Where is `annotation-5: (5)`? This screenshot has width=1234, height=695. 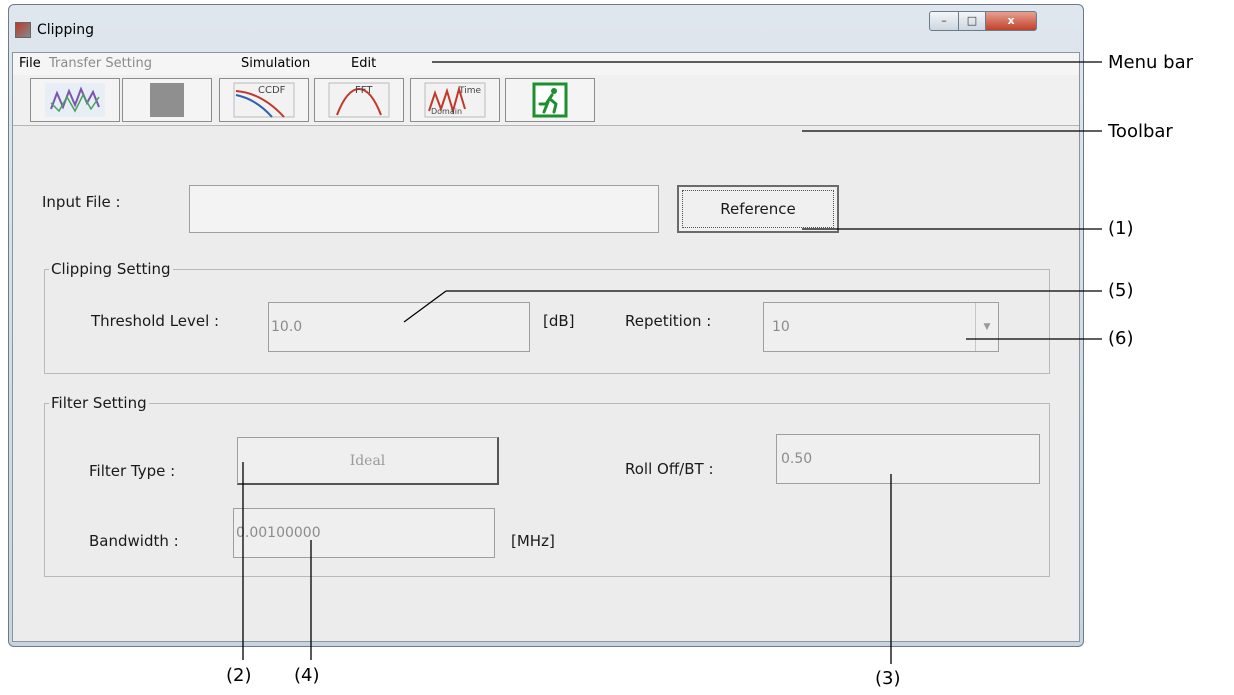
annotation-5: (5) is located at coordinates (1121, 290).